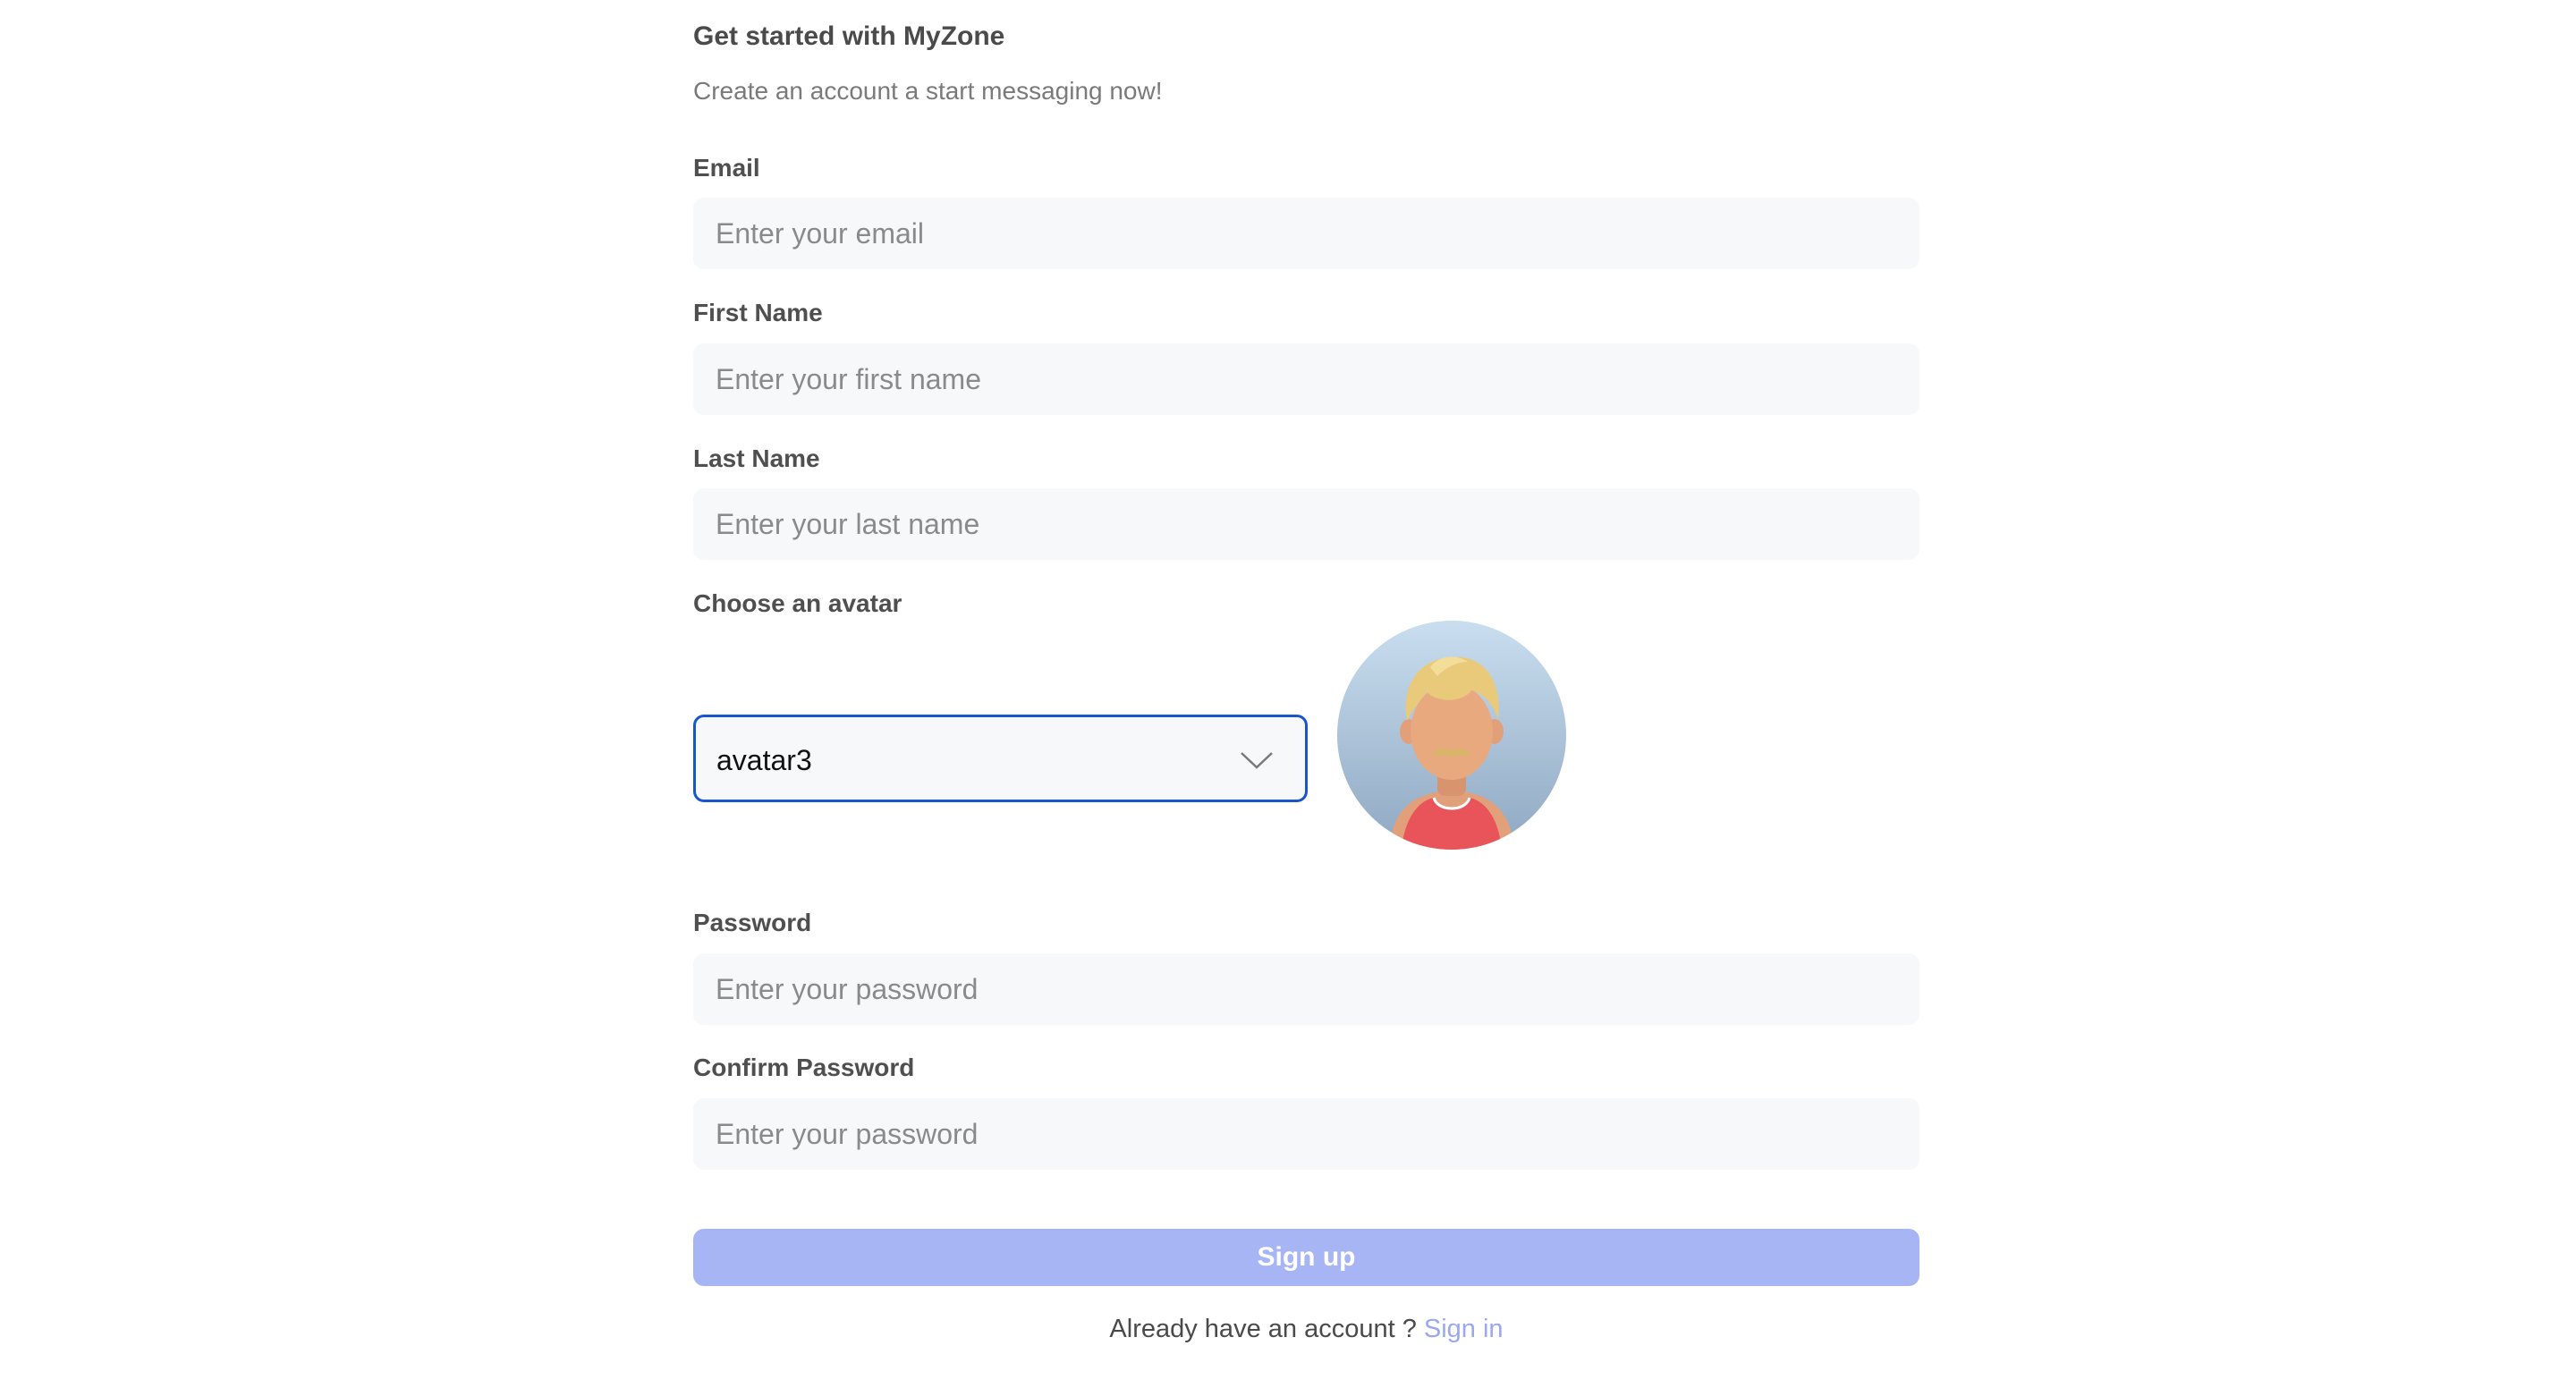 This screenshot has width=2576, height=1388. Describe the element at coordinates (1000, 759) in the screenshot. I see `avatar-select: avatar3` at that location.